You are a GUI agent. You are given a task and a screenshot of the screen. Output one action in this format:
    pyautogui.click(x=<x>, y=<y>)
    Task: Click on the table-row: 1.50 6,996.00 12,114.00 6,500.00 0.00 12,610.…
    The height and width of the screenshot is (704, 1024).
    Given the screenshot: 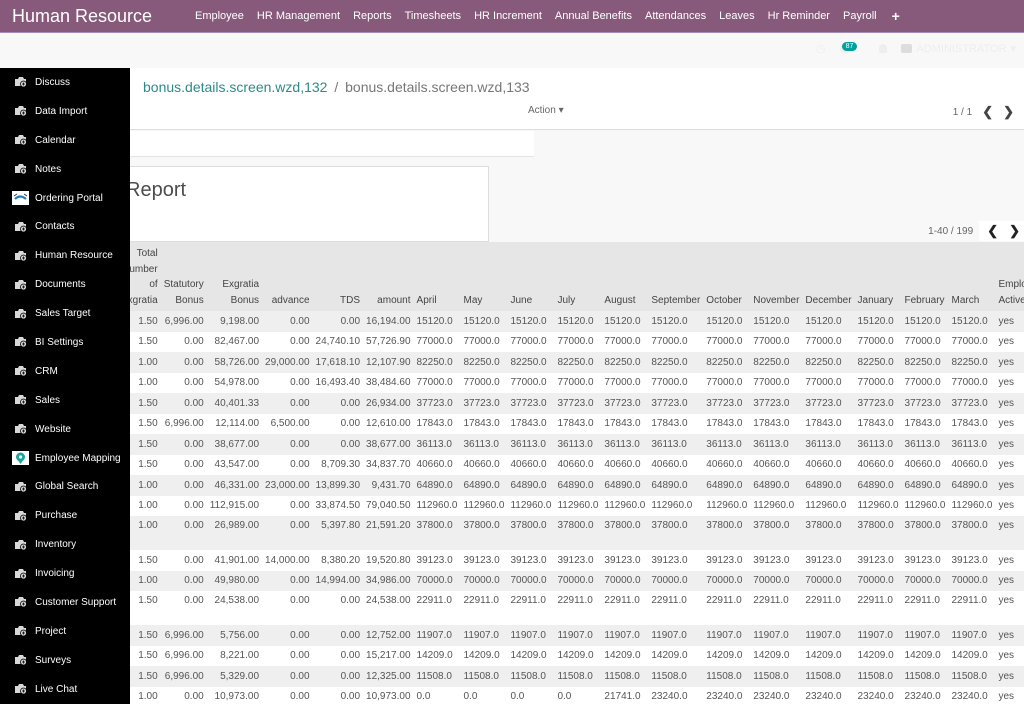 What is the action you would take?
    pyautogui.click(x=577, y=423)
    